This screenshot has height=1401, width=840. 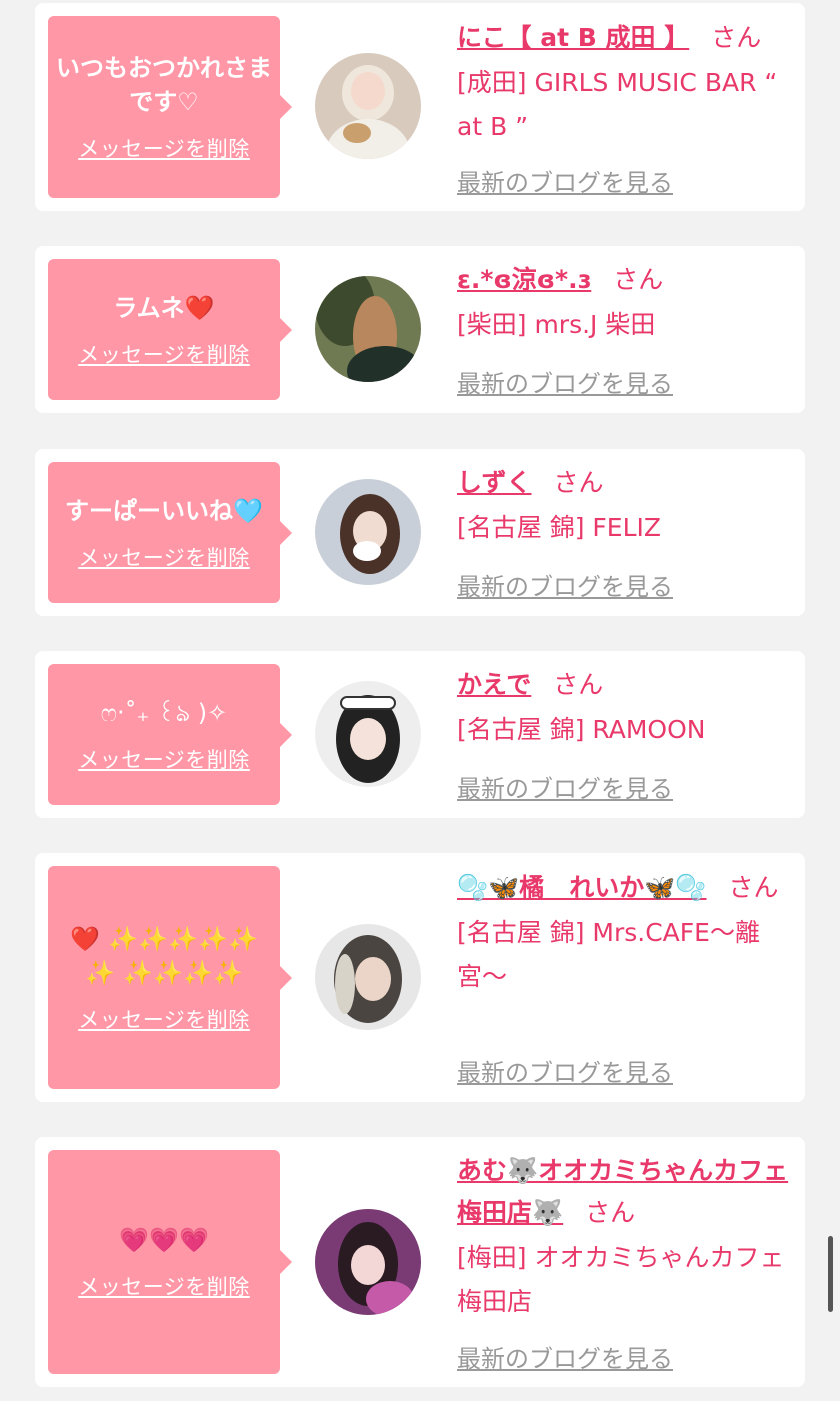 I want to click on message-bubble: すーぱーいいね🩵 メッセージを削除, so click(x=170, y=532).